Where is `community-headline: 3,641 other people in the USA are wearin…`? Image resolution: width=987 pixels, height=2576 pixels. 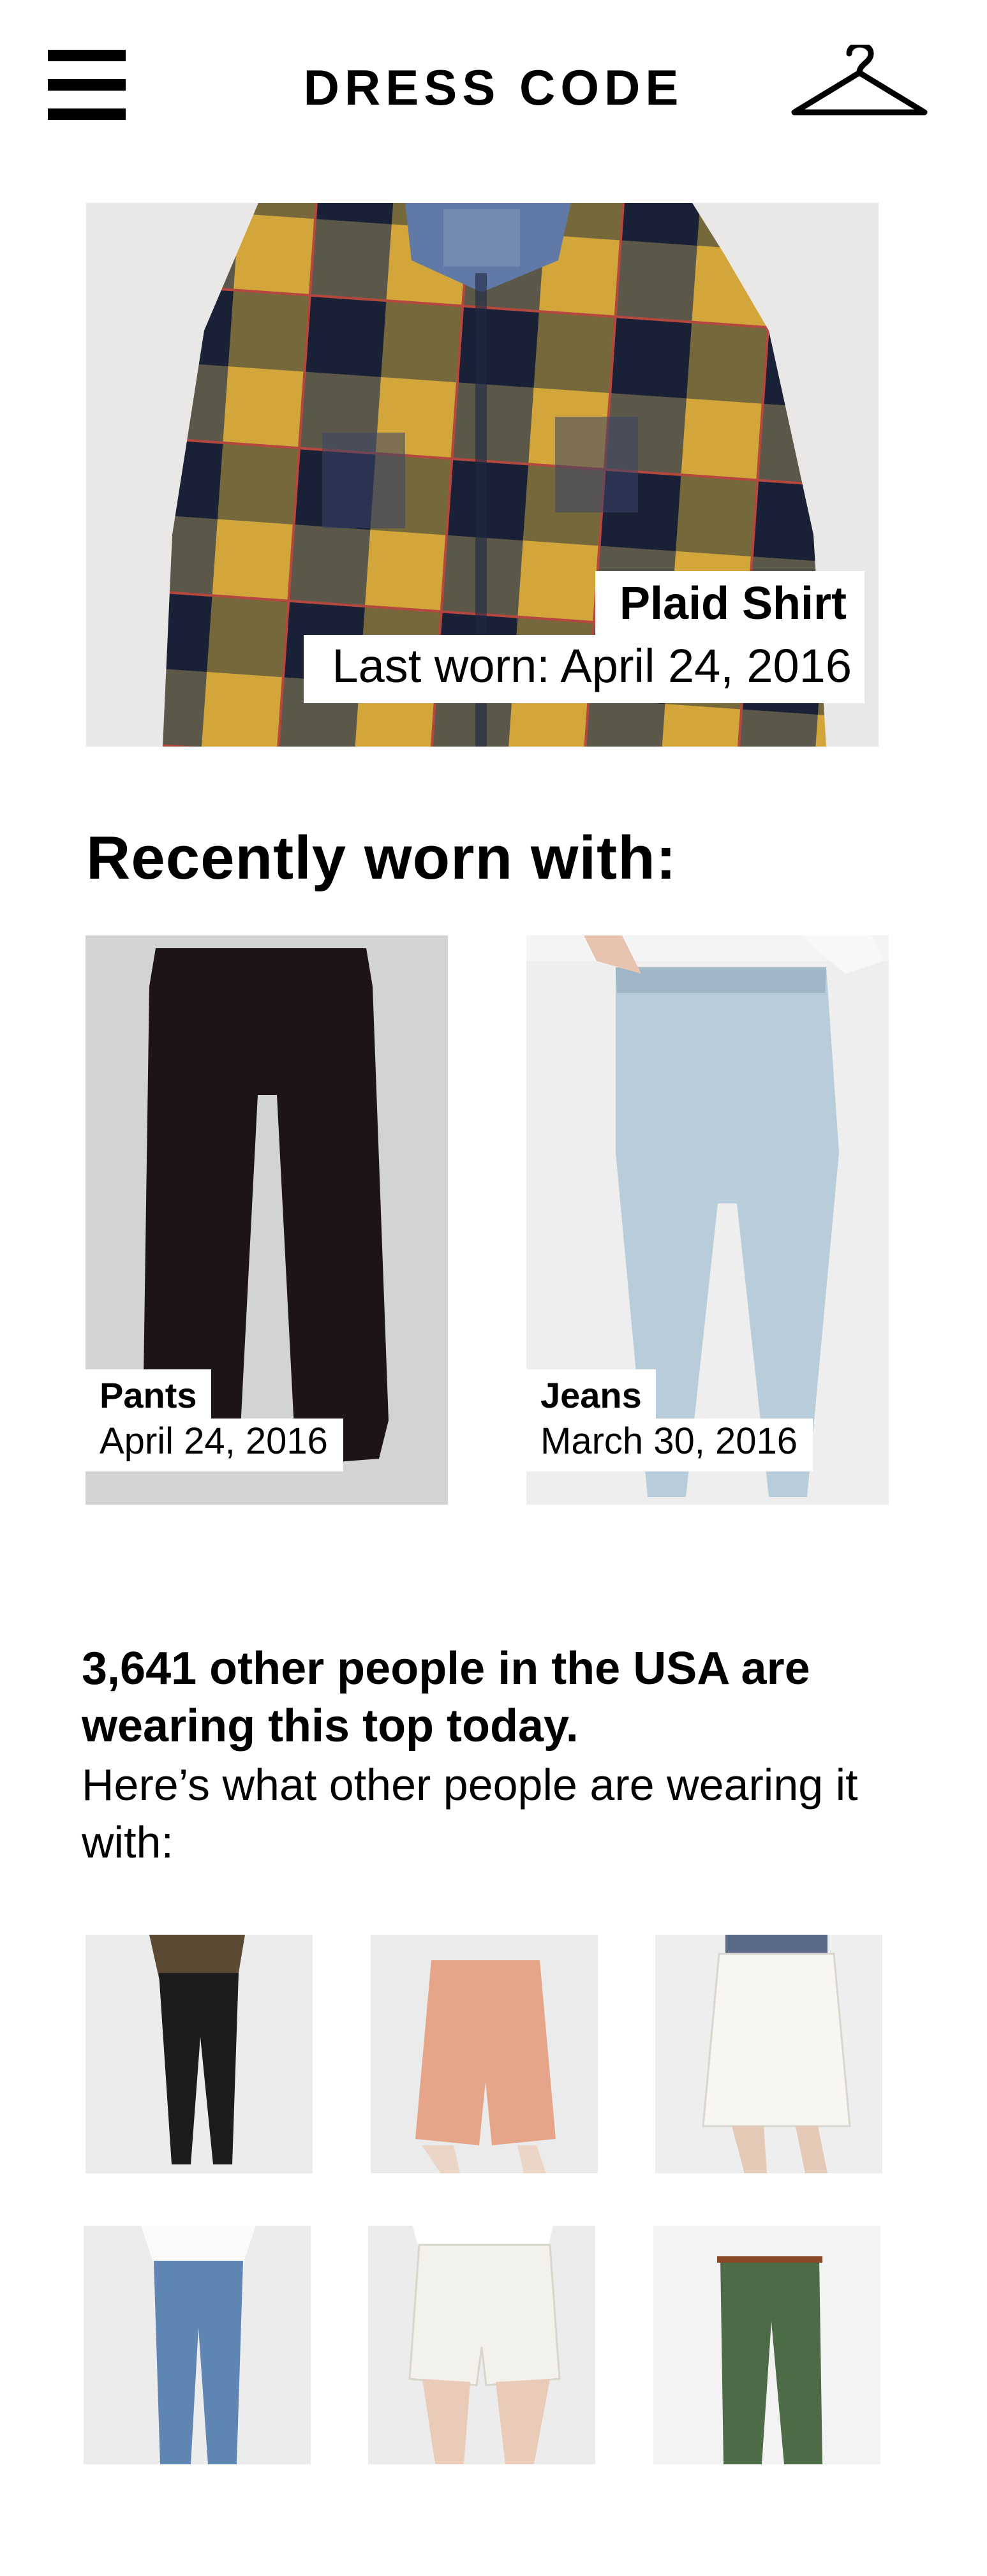
community-headline: 3,641 other people in the USA are wearin… is located at coordinates (446, 1697).